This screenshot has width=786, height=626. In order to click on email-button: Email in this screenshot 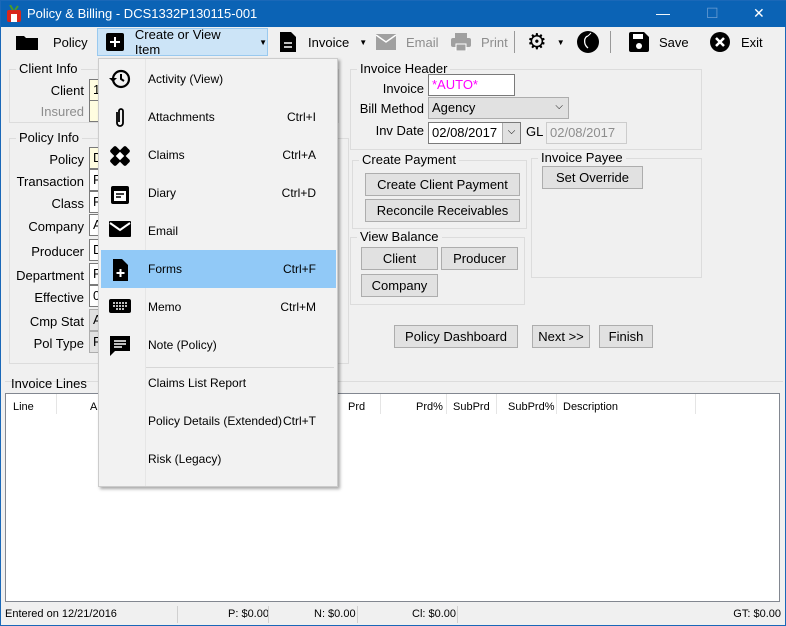, I will do `click(407, 42)`.